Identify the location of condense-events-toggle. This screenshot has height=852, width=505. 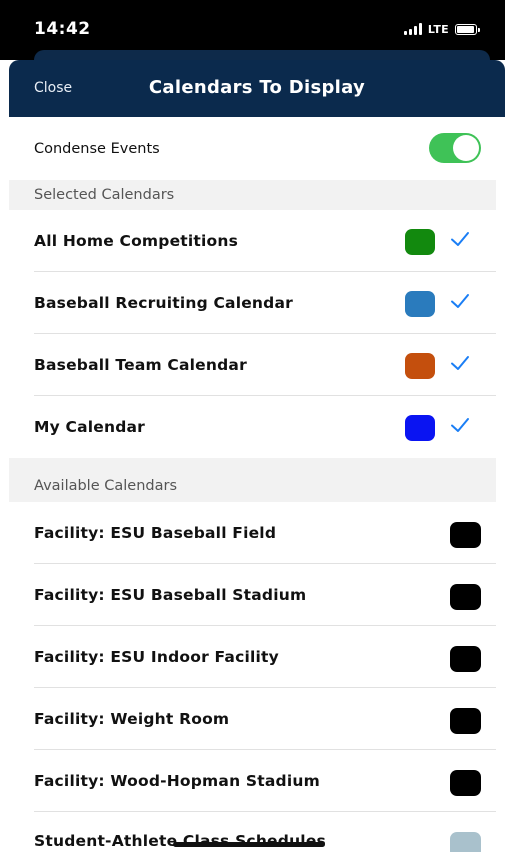
(455, 148).